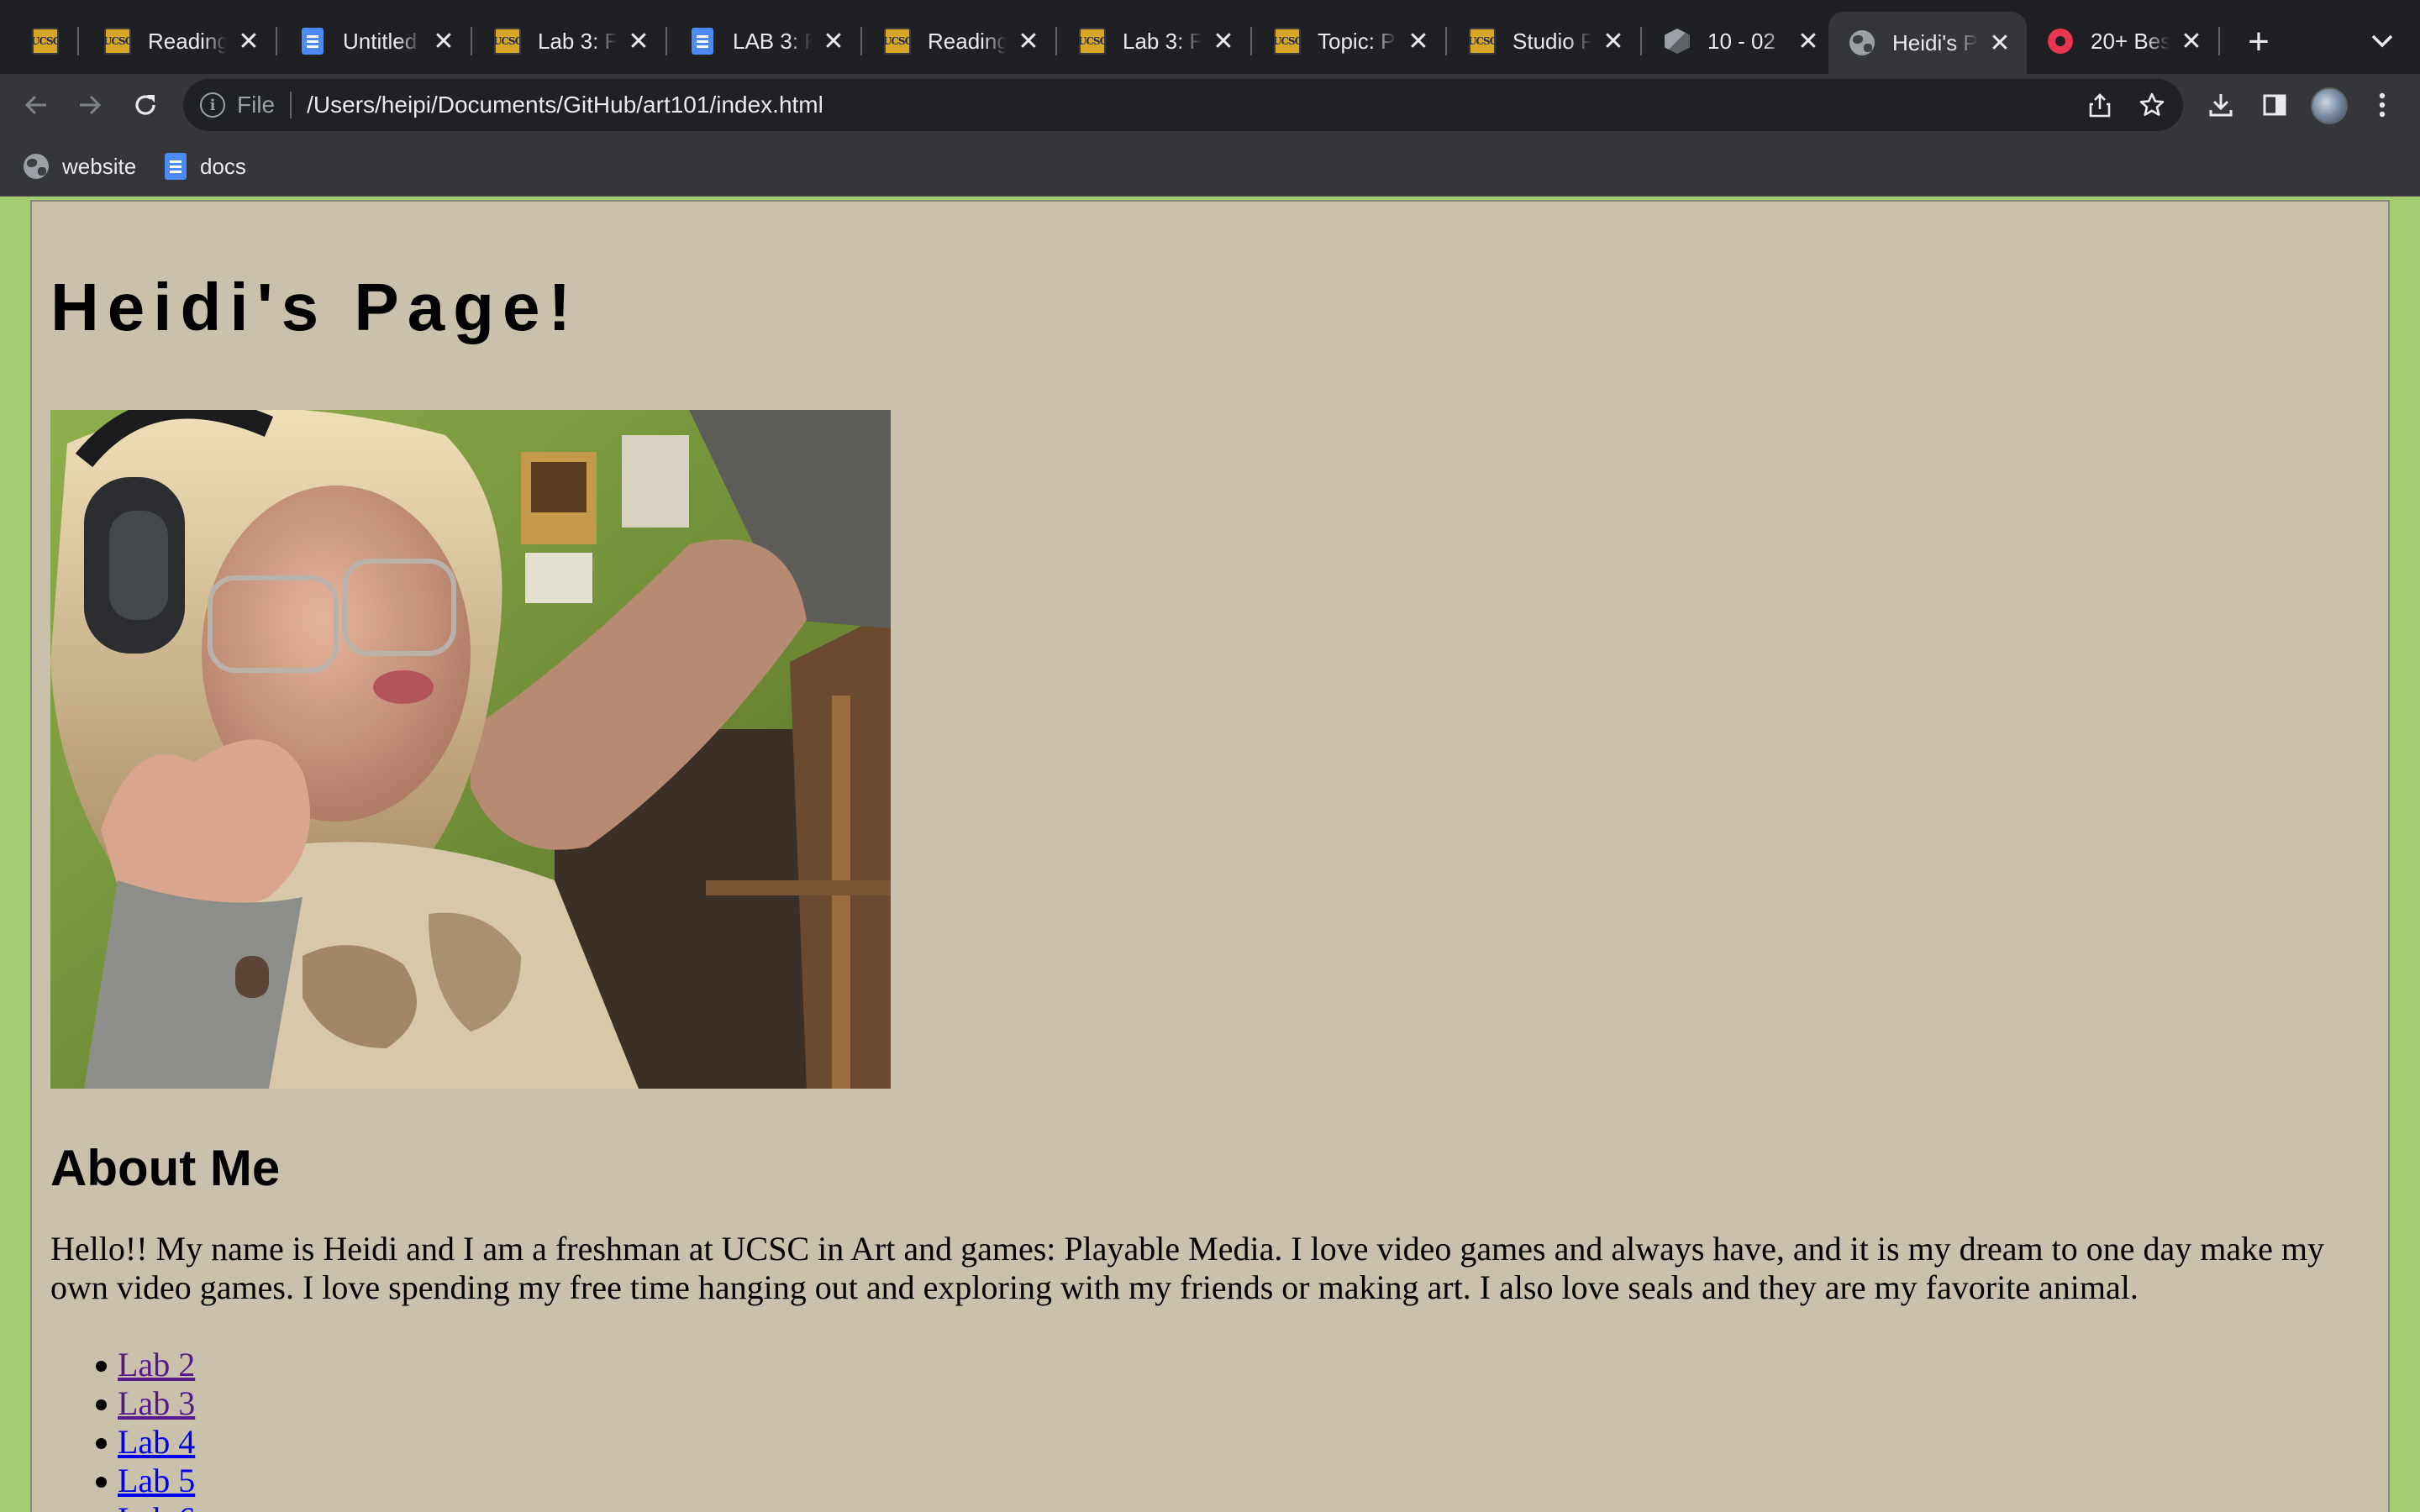 The height and width of the screenshot is (1512, 2420). I want to click on share-icon, so click(2100, 105).